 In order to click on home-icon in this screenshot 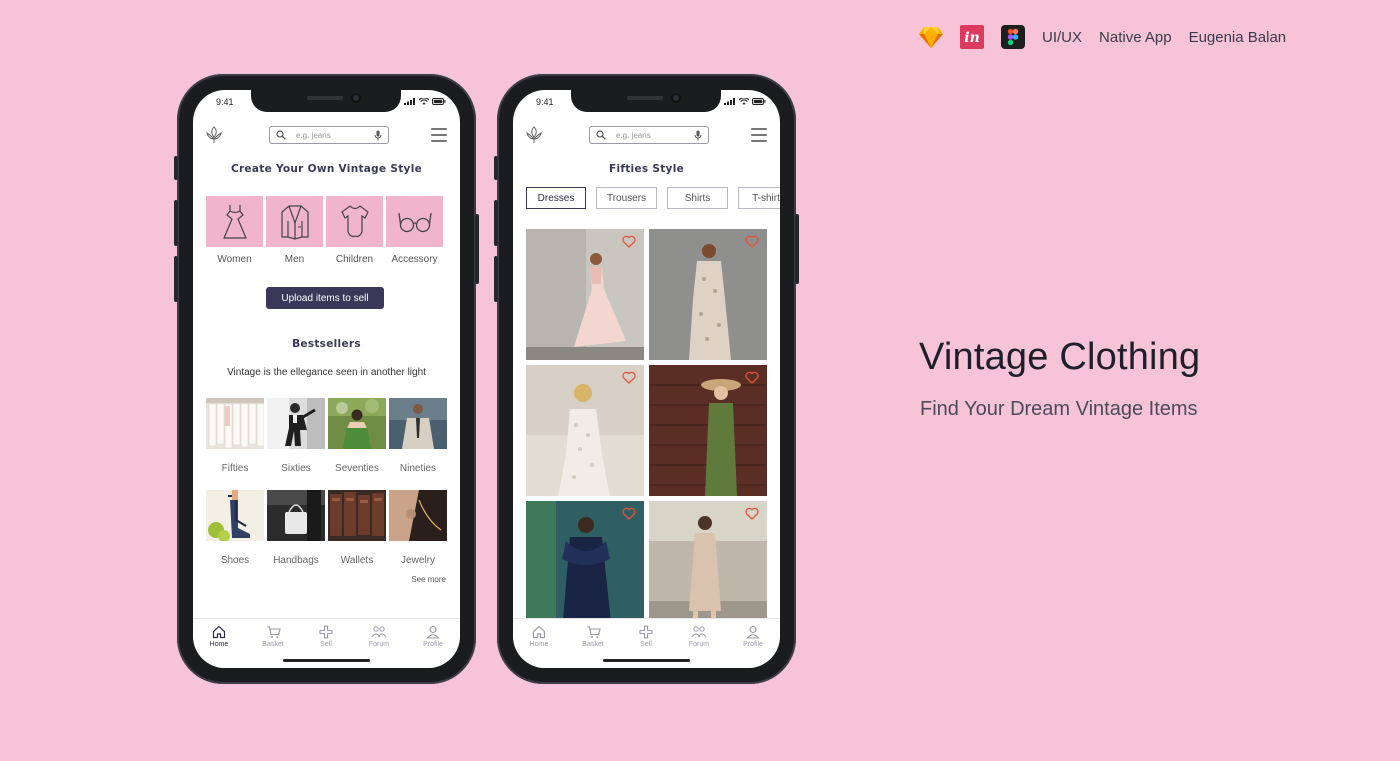, I will do `click(539, 632)`.